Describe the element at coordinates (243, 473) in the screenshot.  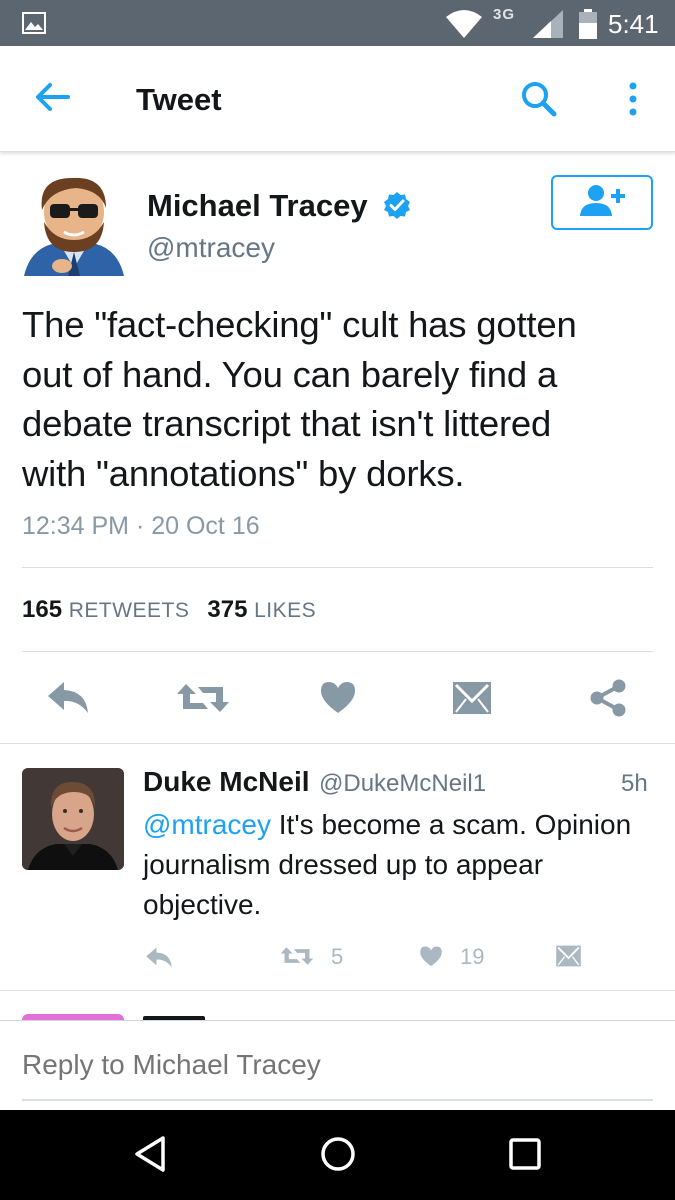
I see `tweet-text-line: with "annotations" by dorks.` at that location.